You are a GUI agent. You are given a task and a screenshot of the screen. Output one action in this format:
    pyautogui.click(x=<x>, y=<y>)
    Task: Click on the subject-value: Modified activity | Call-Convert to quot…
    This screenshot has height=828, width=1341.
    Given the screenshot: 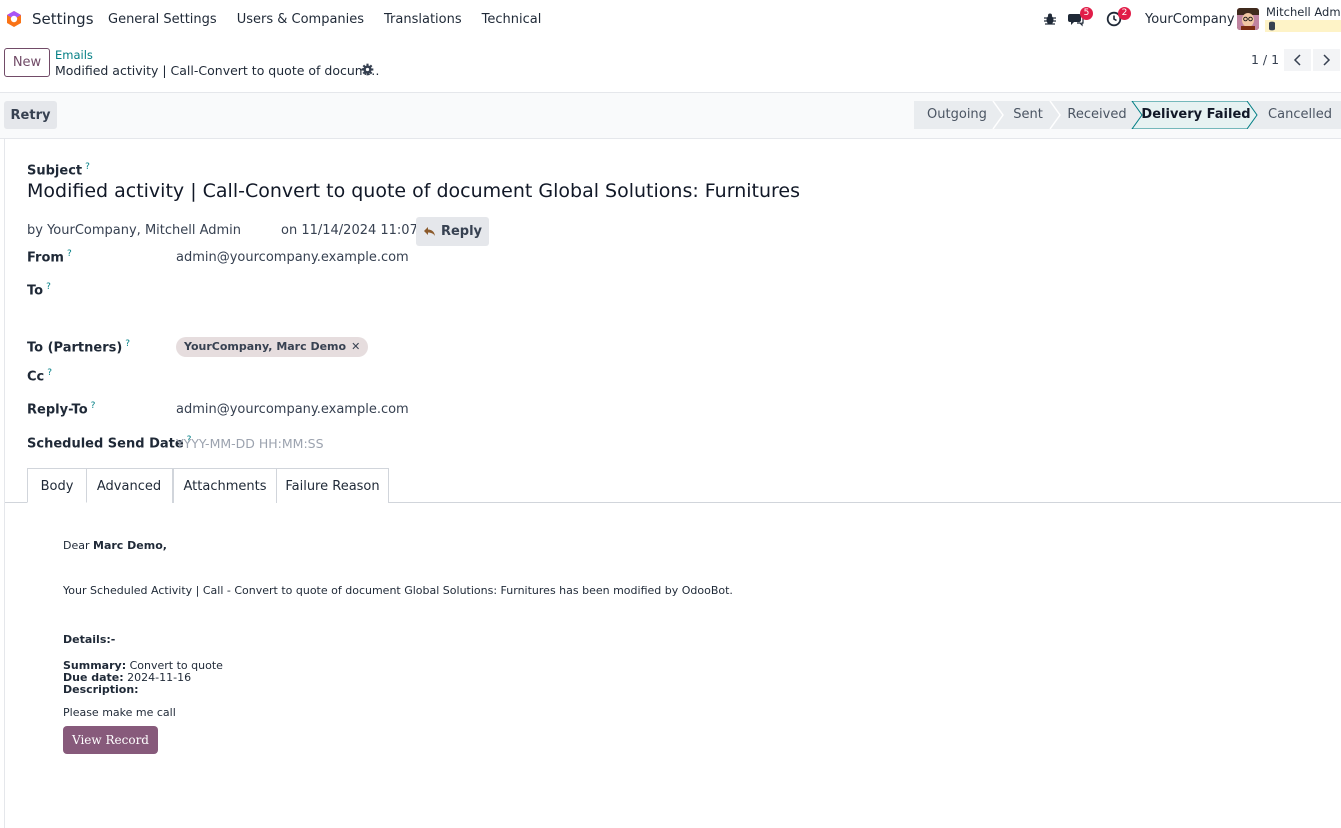 What is the action you would take?
    pyautogui.click(x=413, y=191)
    